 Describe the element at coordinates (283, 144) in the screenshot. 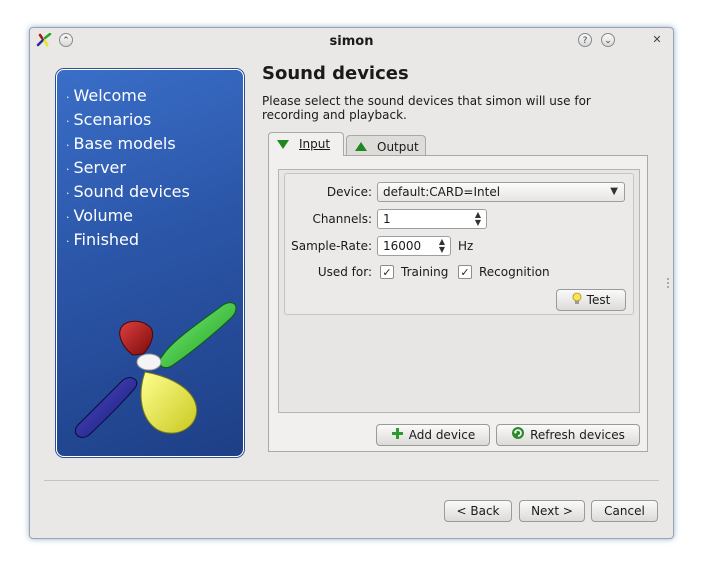

I see `arrow-down-icon` at that location.